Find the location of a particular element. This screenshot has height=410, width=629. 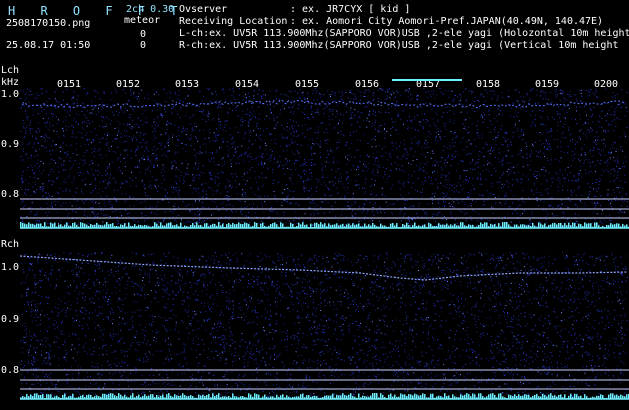

lch-signal-trace is located at coordinates (323, 104).